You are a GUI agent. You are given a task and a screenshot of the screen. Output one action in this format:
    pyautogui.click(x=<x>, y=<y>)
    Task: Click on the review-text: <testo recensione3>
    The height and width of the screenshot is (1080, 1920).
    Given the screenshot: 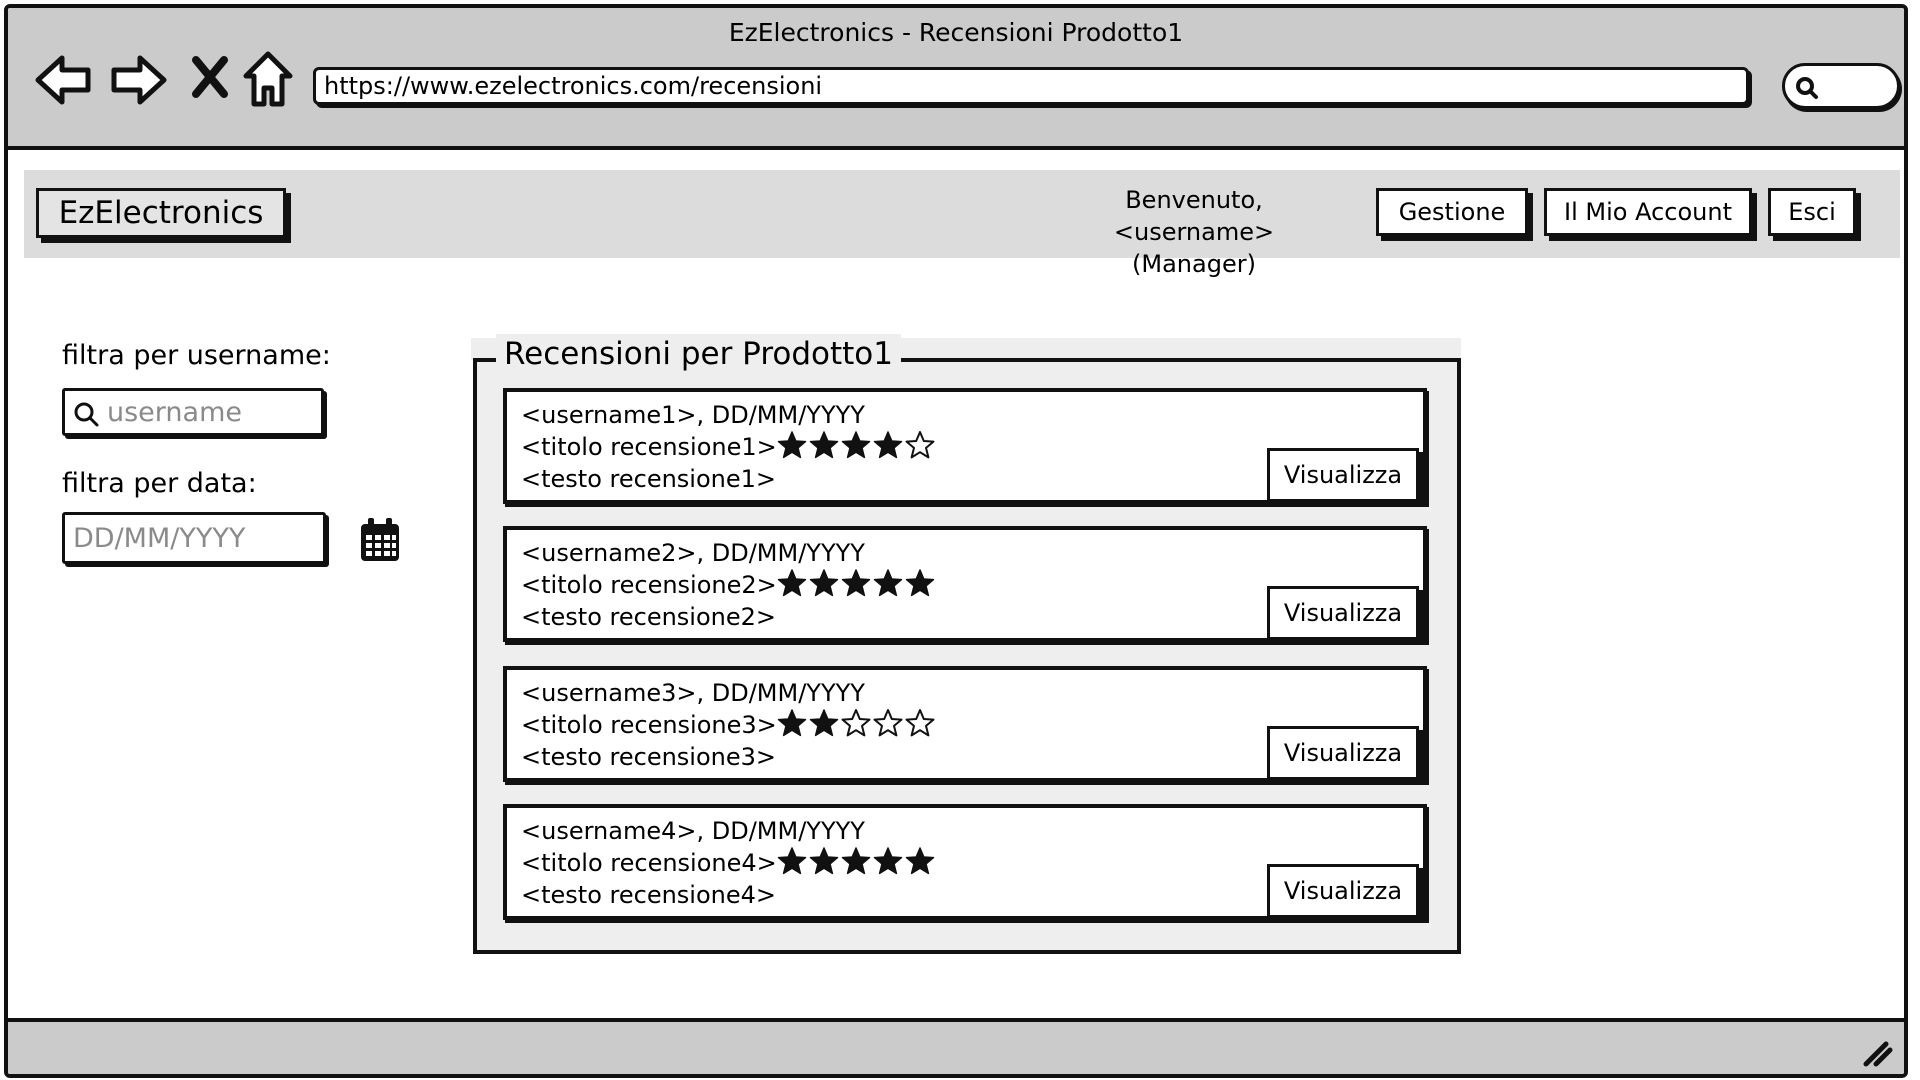 What is the action you would take?
    pyautogui.click(x=648, y=757)
    